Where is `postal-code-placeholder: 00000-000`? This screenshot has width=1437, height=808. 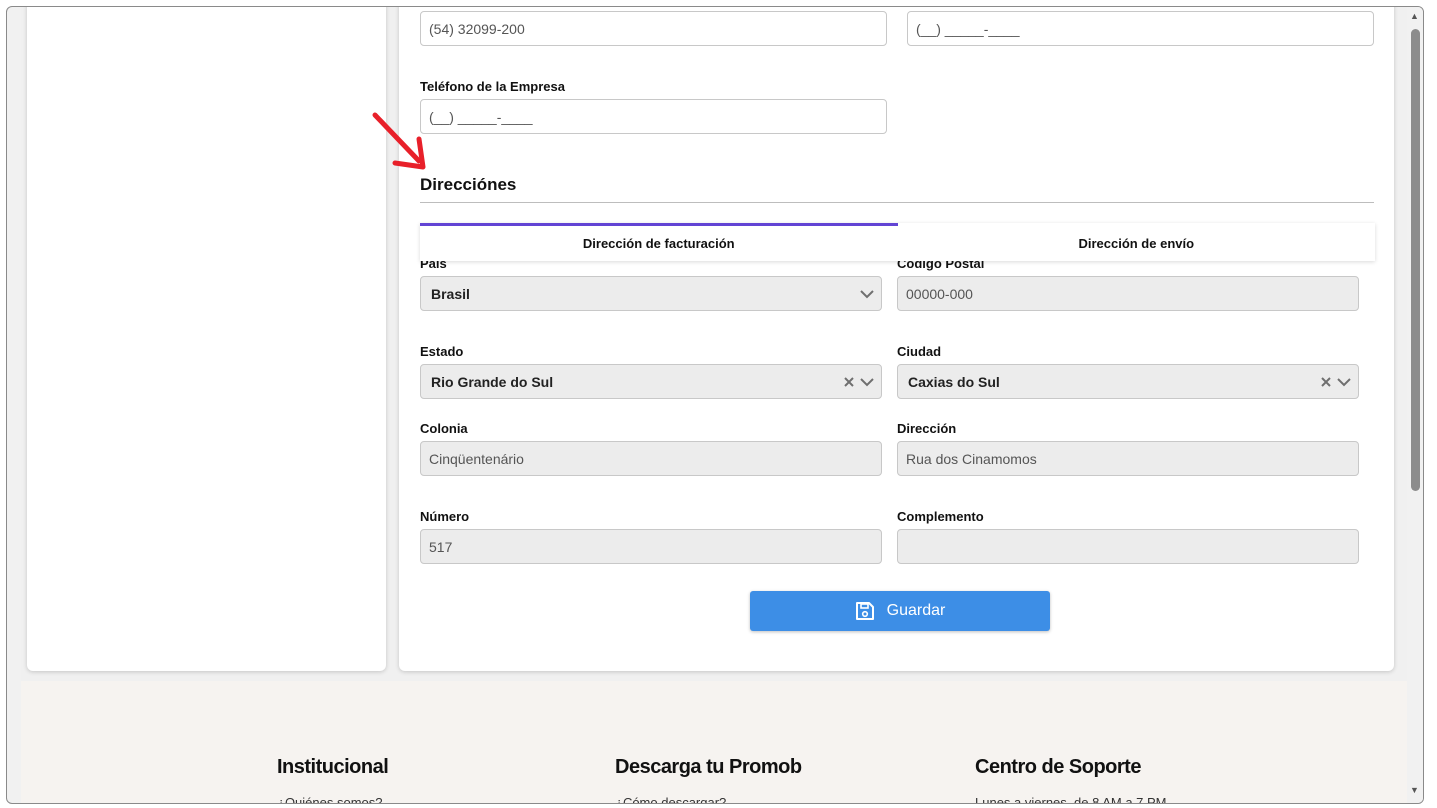
postal-code-placeholder: 00000-000 is located at coordinates (939, 293).